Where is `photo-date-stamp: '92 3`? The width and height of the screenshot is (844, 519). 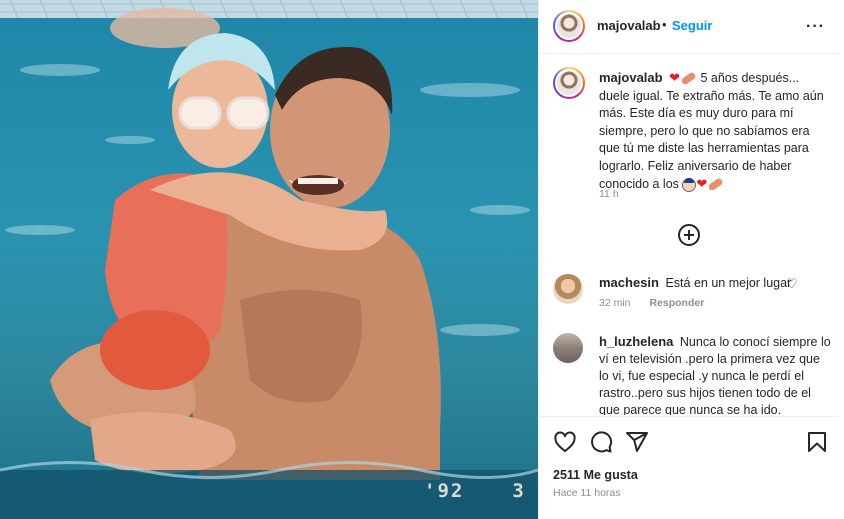 photo-date-stamp: '92 3 is located at coordinates (475, 491).